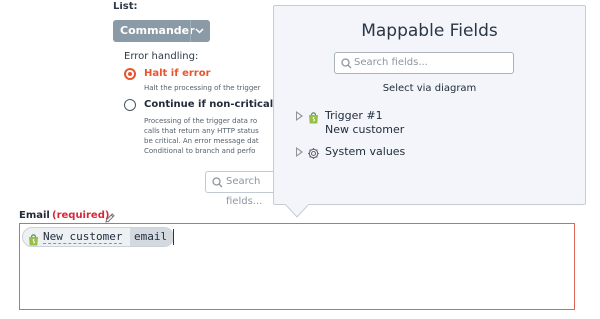 This screenshot has height=319, width=600. I want to click on description-line: Conditional to branch and perfo, so click(200, 151).